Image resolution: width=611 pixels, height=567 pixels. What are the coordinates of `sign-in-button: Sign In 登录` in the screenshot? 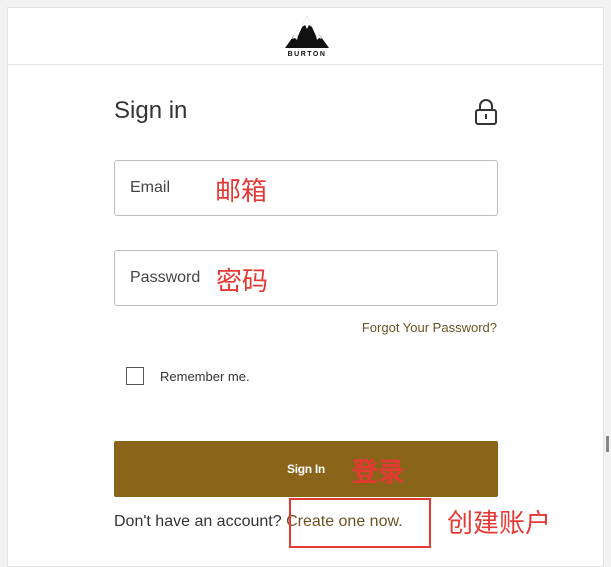 It's located at (306, 469).